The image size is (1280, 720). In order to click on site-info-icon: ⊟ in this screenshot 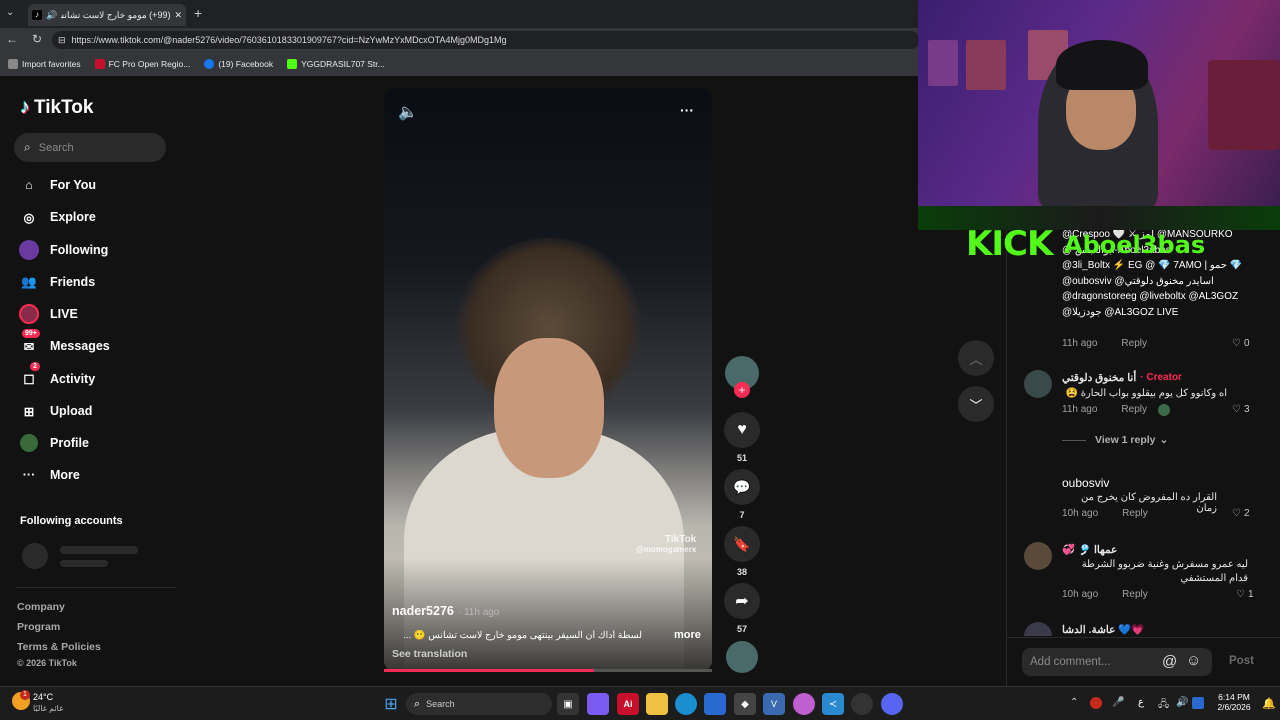, I will do `click(62, 40)`.